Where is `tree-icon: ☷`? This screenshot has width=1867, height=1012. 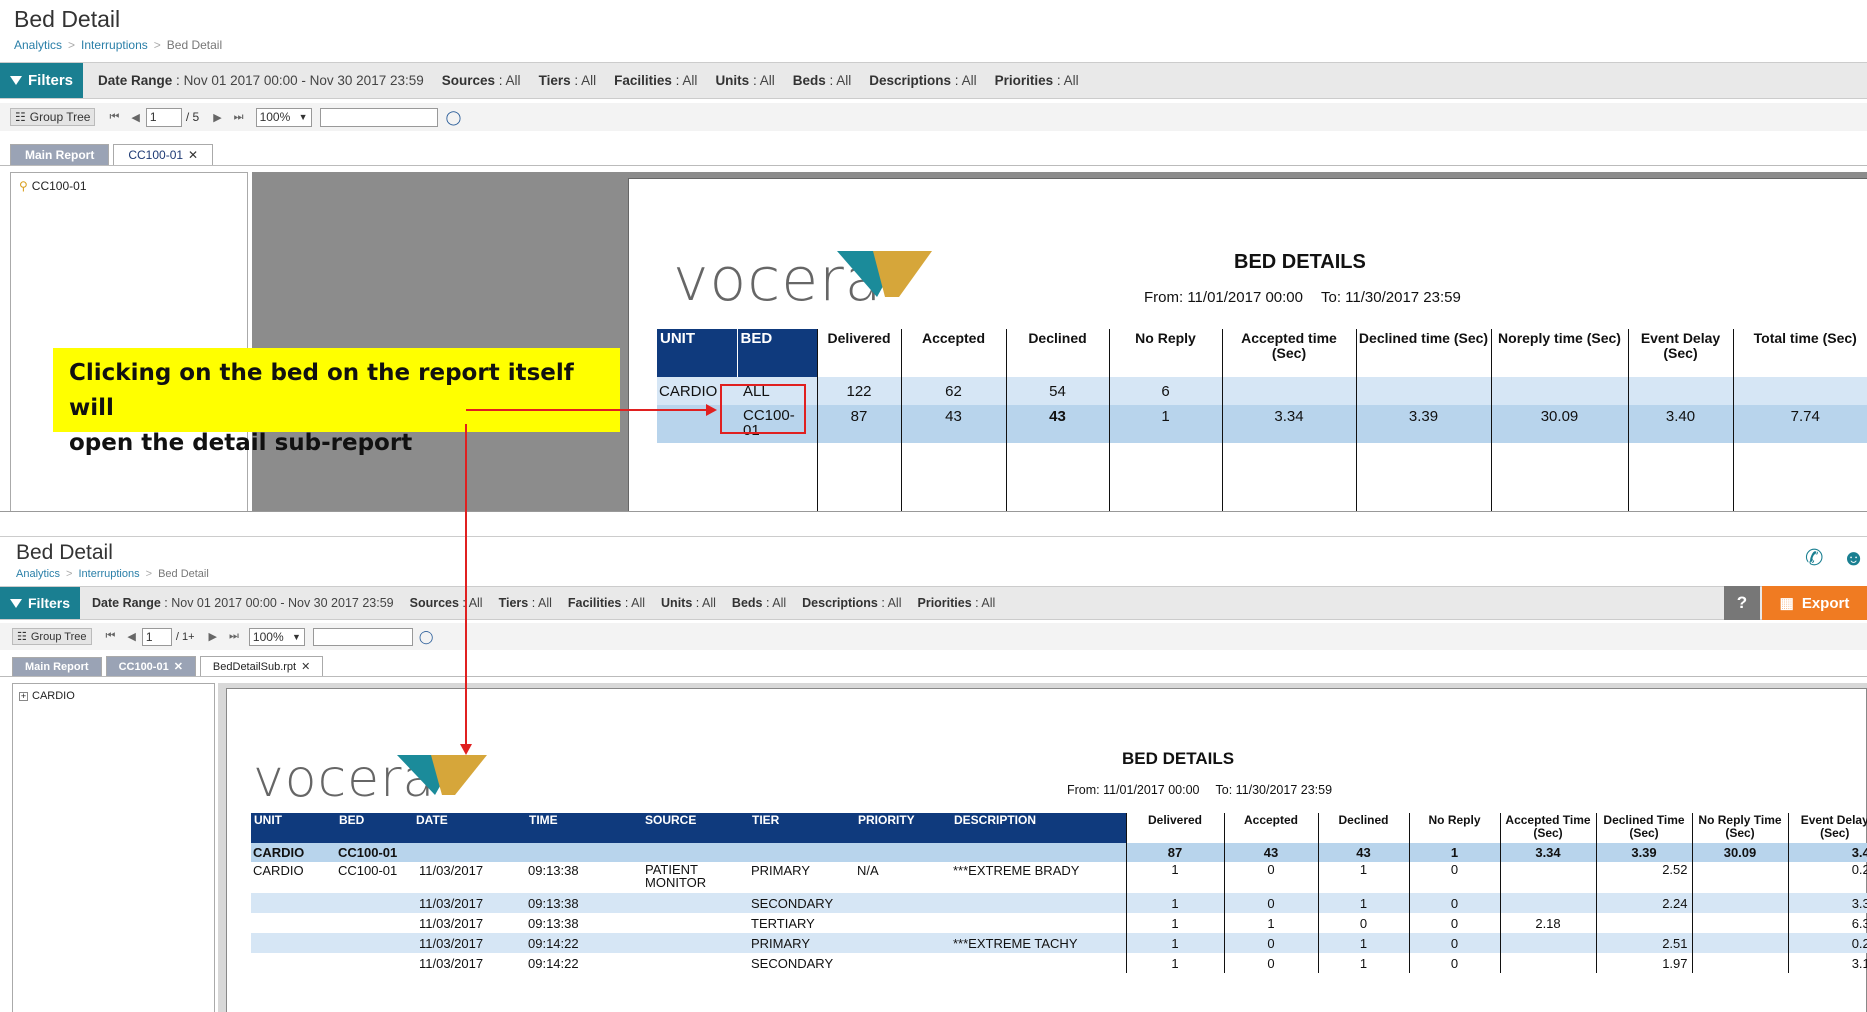
tree-icon: ☷ is located at coordinates (22, 637).